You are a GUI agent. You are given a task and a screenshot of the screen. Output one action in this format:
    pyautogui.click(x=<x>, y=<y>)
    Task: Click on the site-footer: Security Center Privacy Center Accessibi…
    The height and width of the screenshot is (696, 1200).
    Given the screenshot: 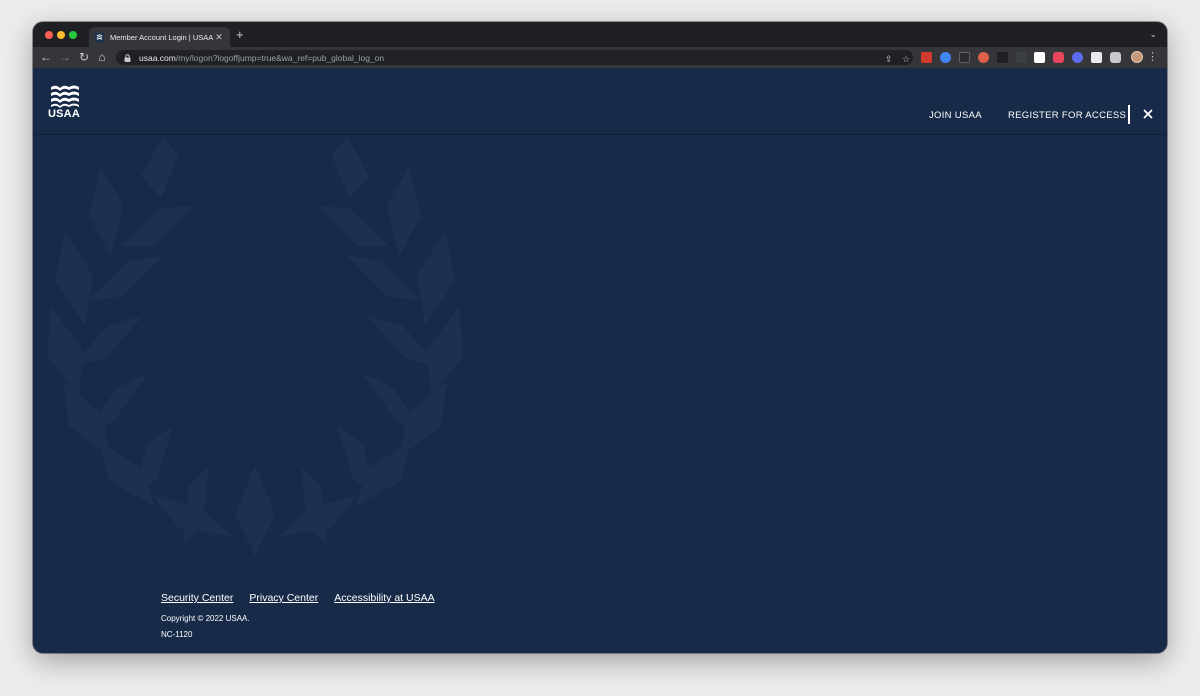 What is the action you would take?
    pyautogui.click(x=298, y=615)
    